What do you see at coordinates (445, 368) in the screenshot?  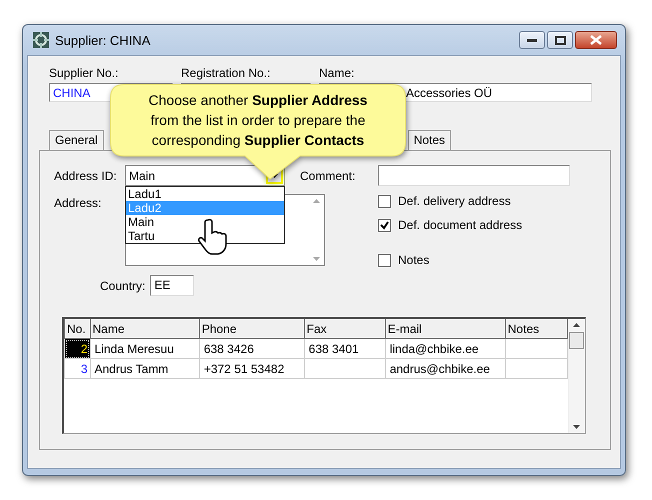 I see `table-cell: andrus@chbike.ee` at bounding box center [445, 368].